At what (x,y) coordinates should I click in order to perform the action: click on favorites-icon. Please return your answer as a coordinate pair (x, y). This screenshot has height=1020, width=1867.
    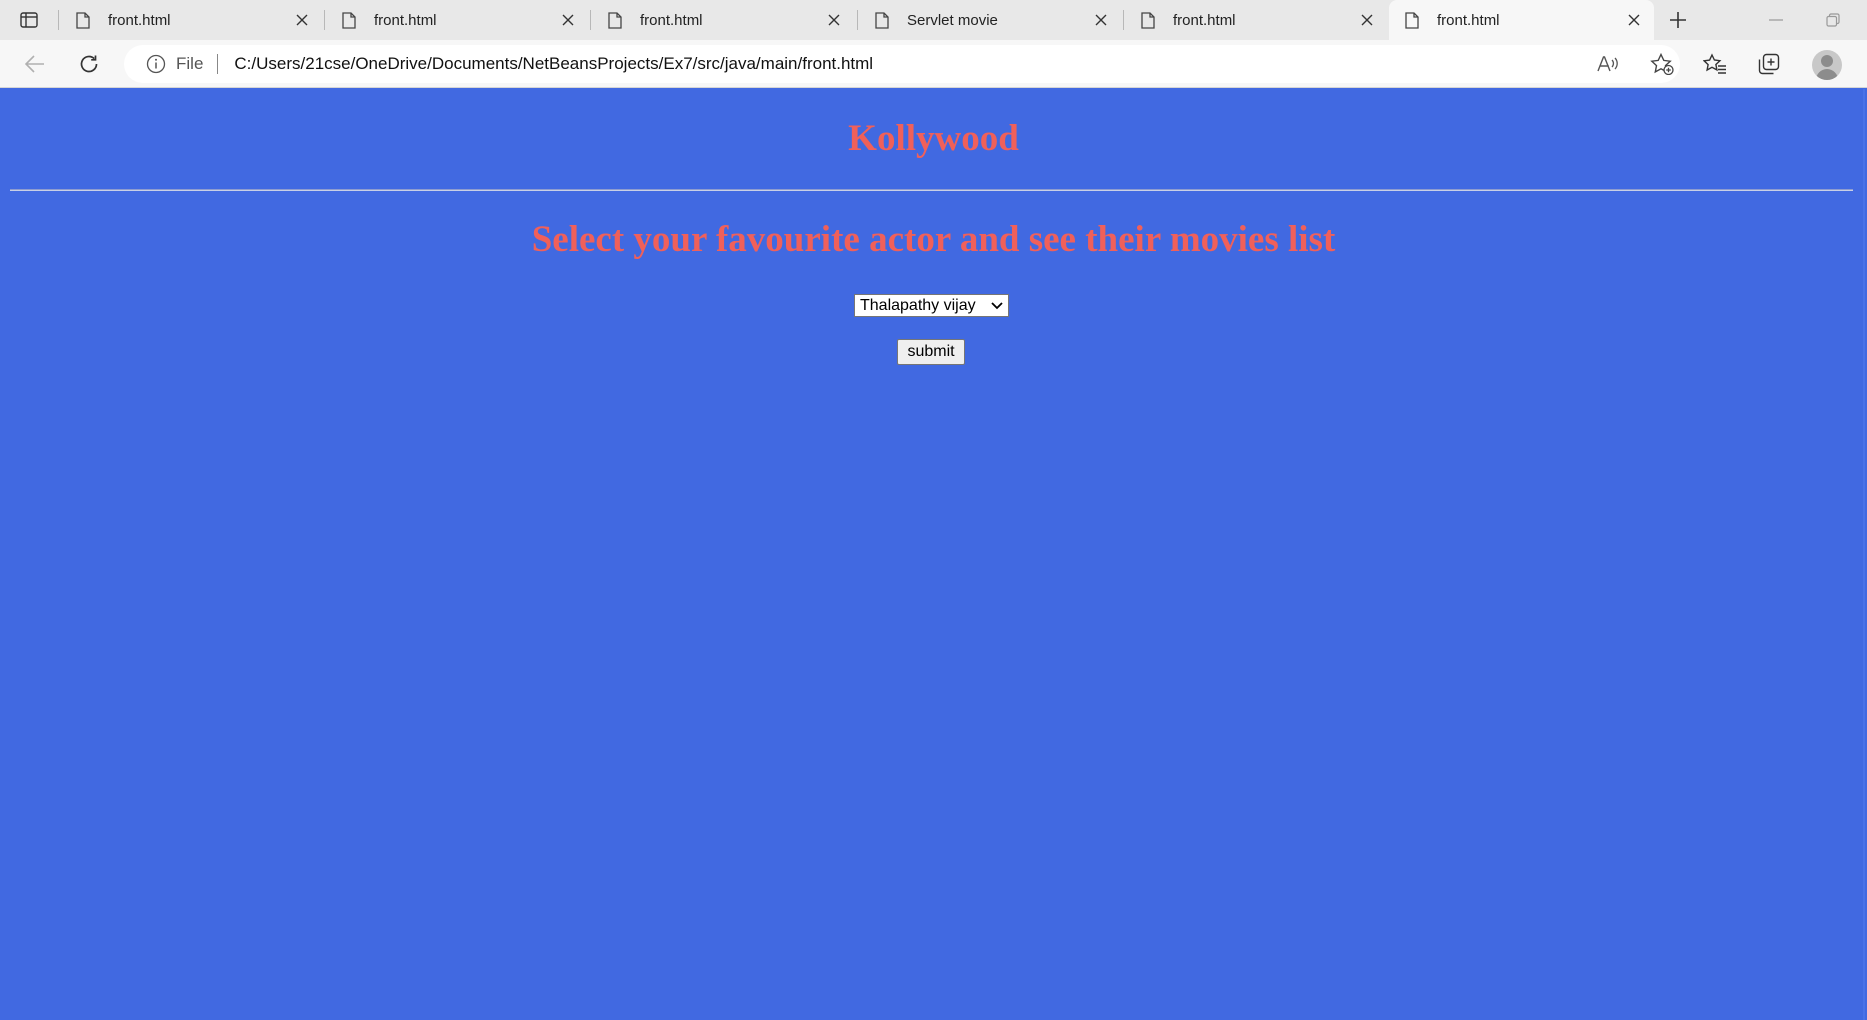
    Looking at the image, I should click on (1715, 64).